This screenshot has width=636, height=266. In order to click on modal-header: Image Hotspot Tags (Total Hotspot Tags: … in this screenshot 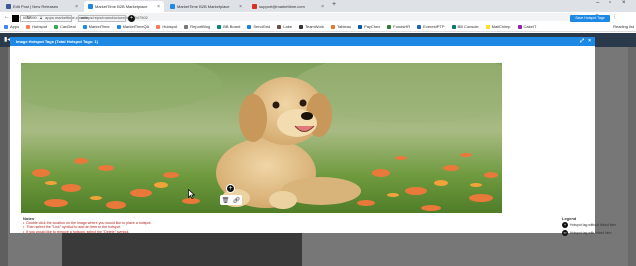, I will do `click(302, 41)`.